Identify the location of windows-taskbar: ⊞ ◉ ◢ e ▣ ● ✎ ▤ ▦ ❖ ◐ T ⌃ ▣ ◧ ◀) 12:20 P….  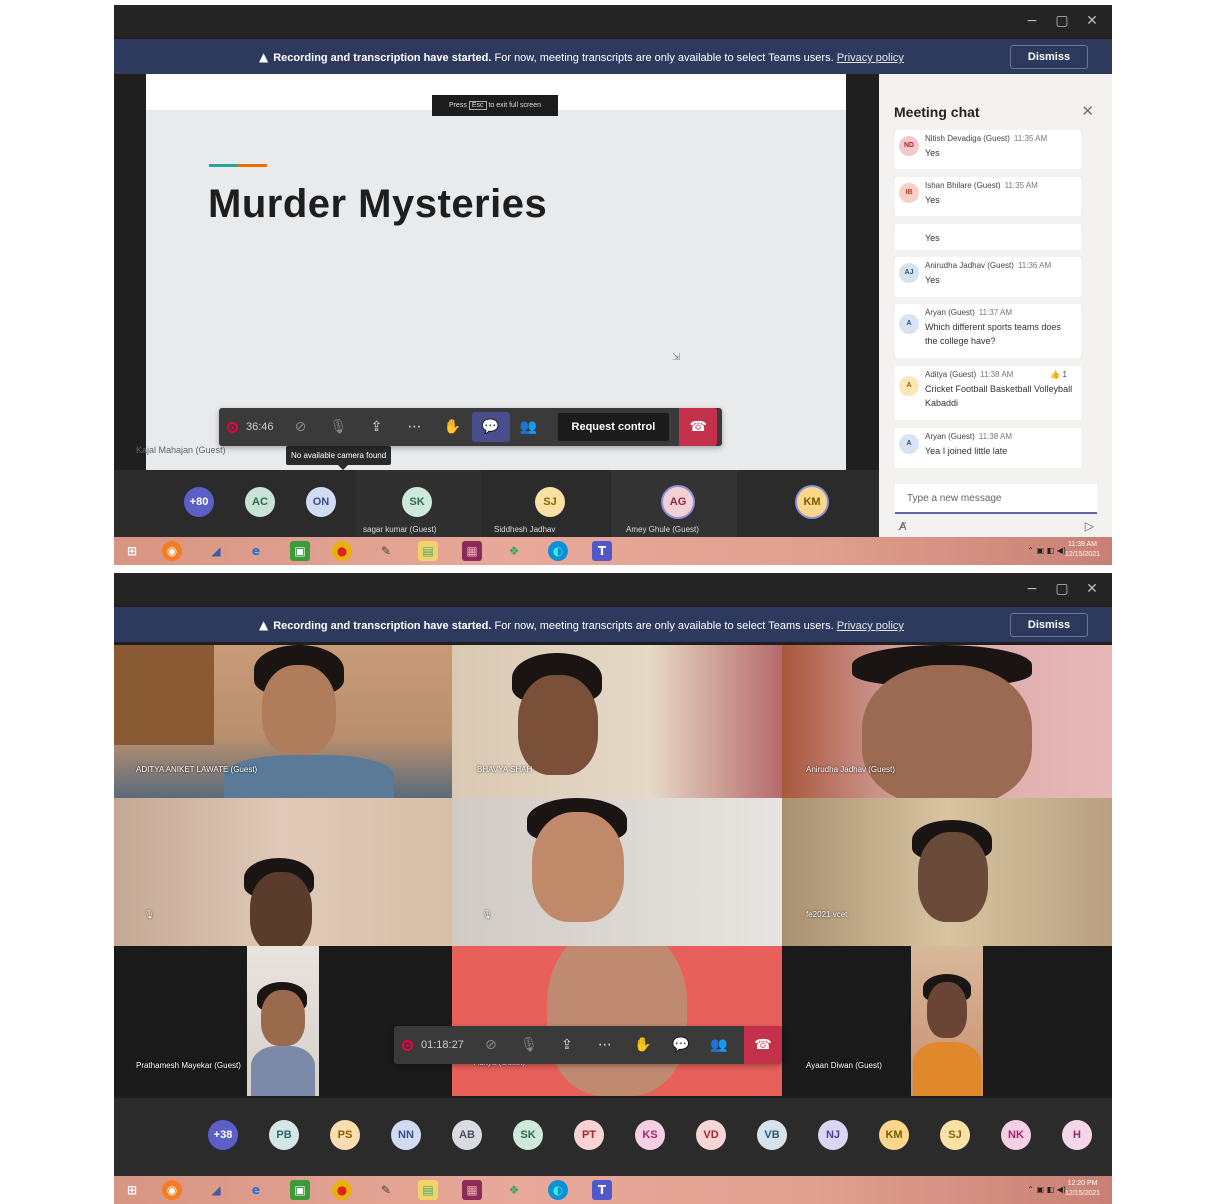
(613, 1190).